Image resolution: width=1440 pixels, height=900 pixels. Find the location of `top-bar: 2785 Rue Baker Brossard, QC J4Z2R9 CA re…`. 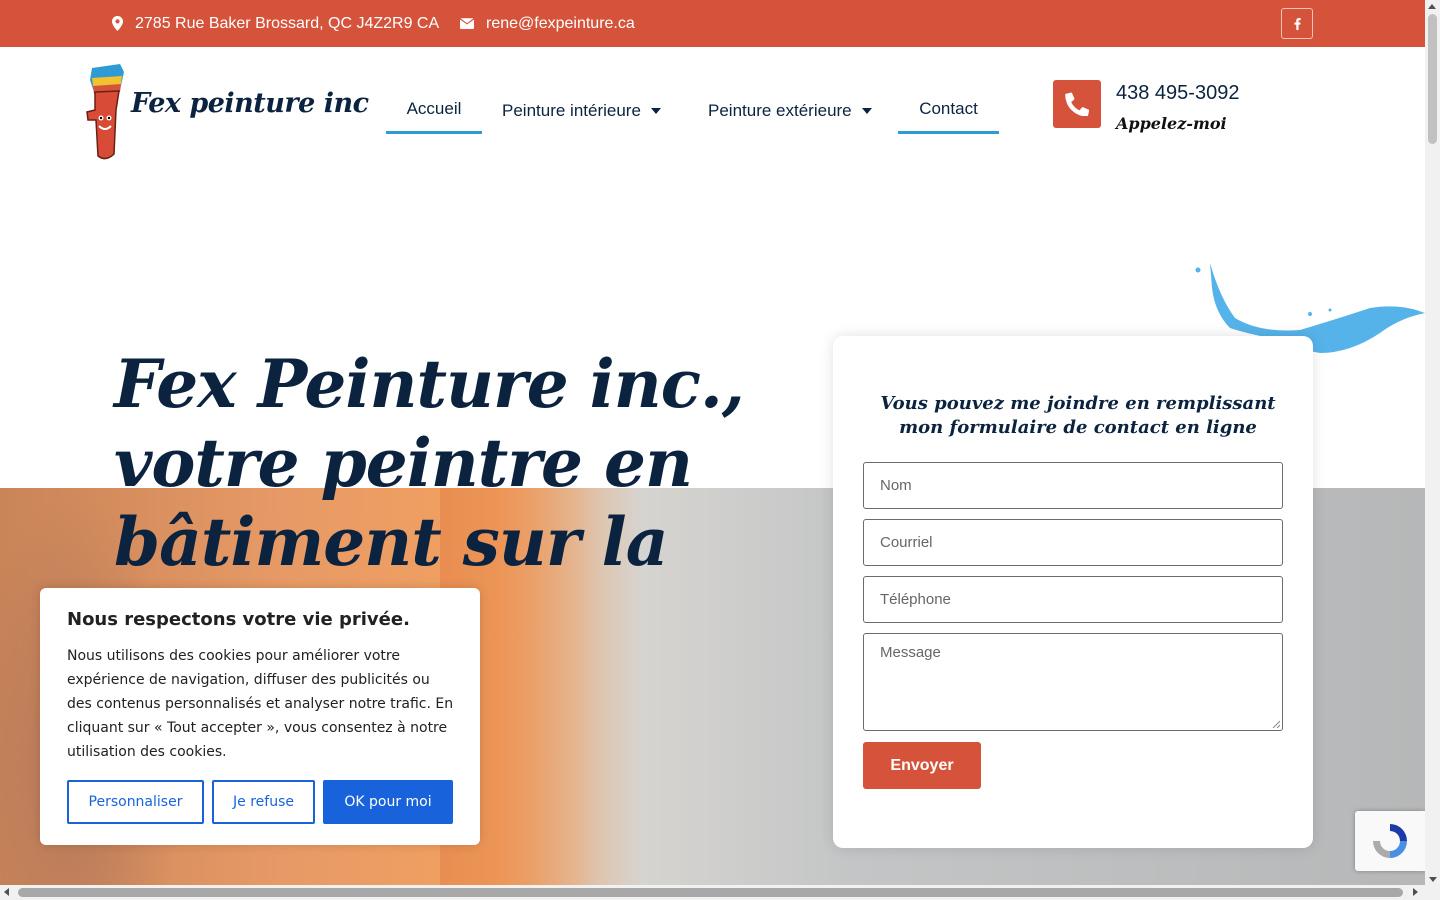

top-bar: 2785 Rue Baker Brossard, QC J4Z2R9 CA re… is located at coordinates (712, 23).